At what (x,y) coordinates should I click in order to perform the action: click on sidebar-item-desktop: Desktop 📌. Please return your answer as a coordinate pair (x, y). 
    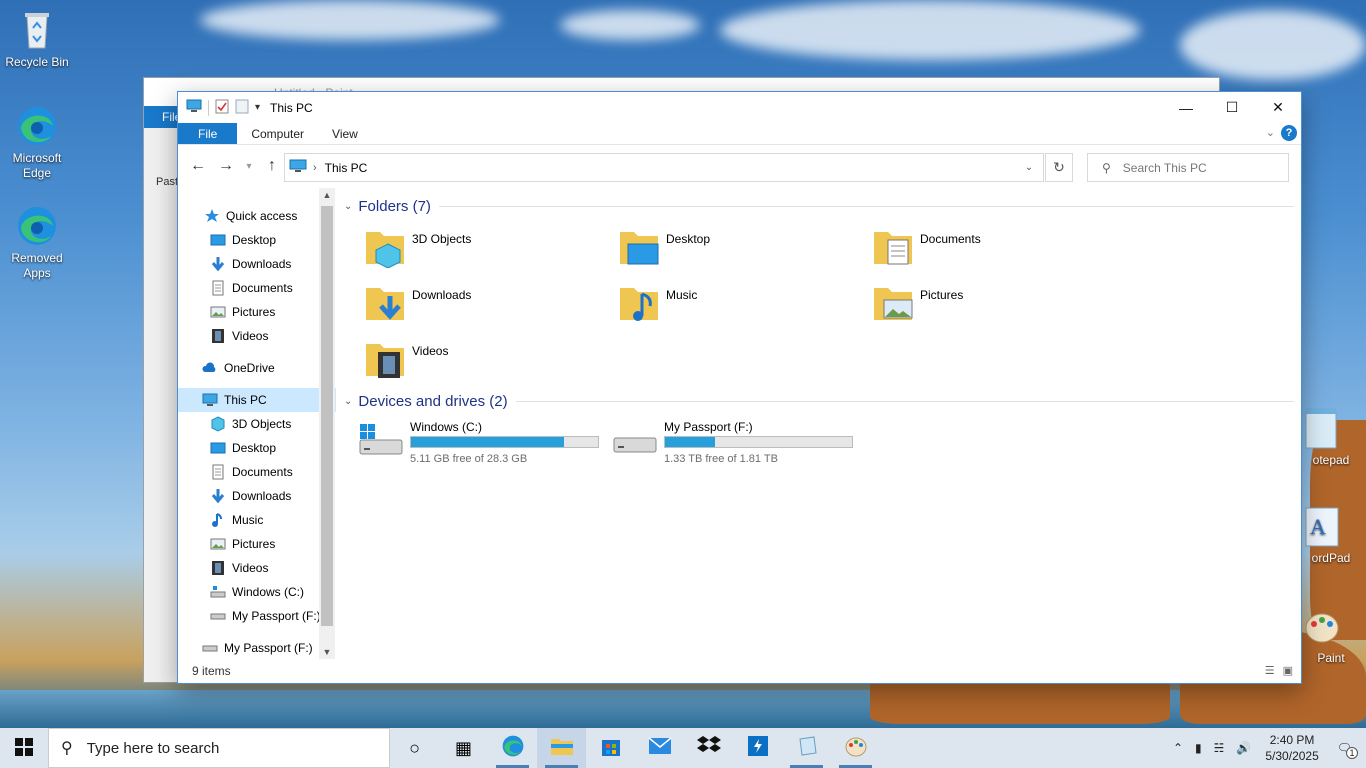
    Looking at the image, I should click on (257, 240).